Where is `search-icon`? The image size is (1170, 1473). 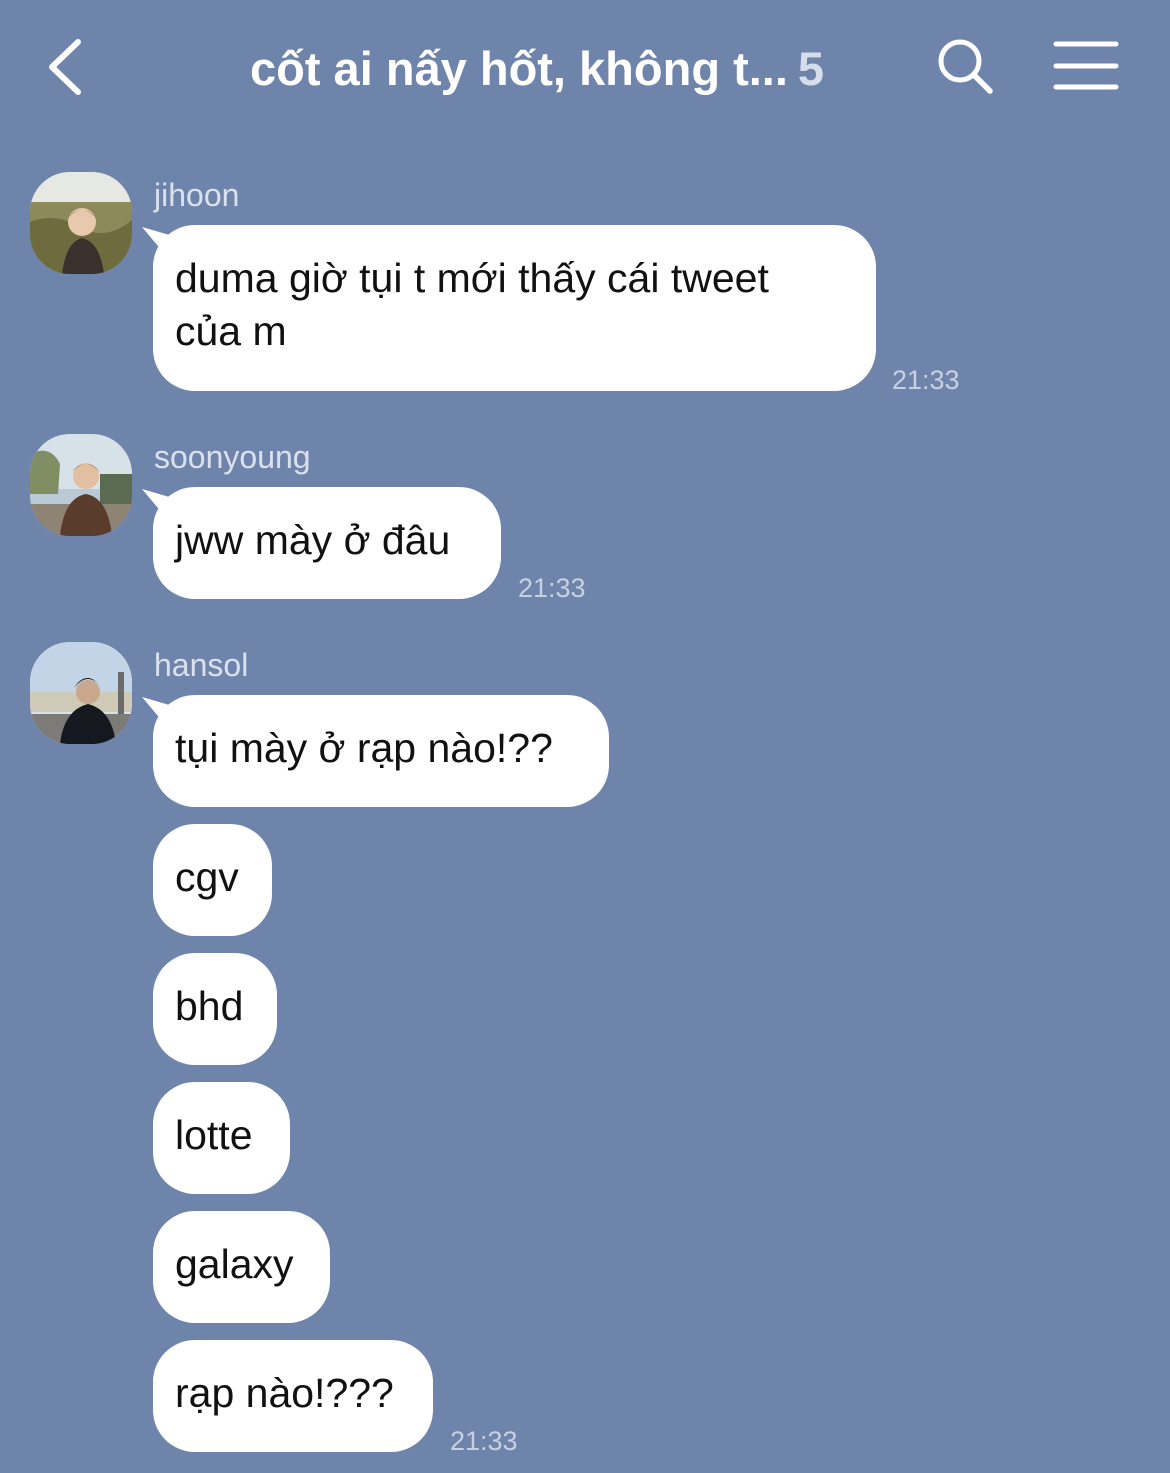
search-icon is located at coordinates (965, 66).